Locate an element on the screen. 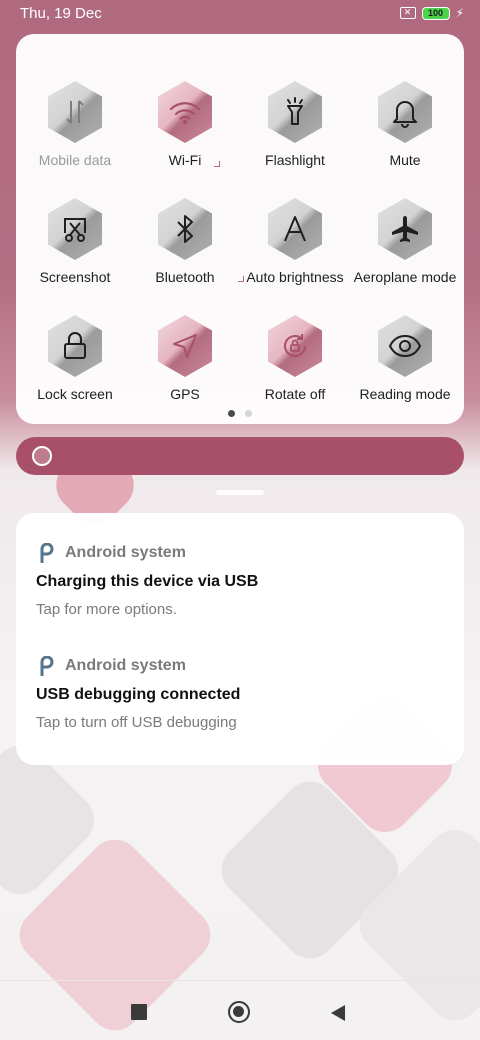  bell-icon is located at coordinates (405, 112).